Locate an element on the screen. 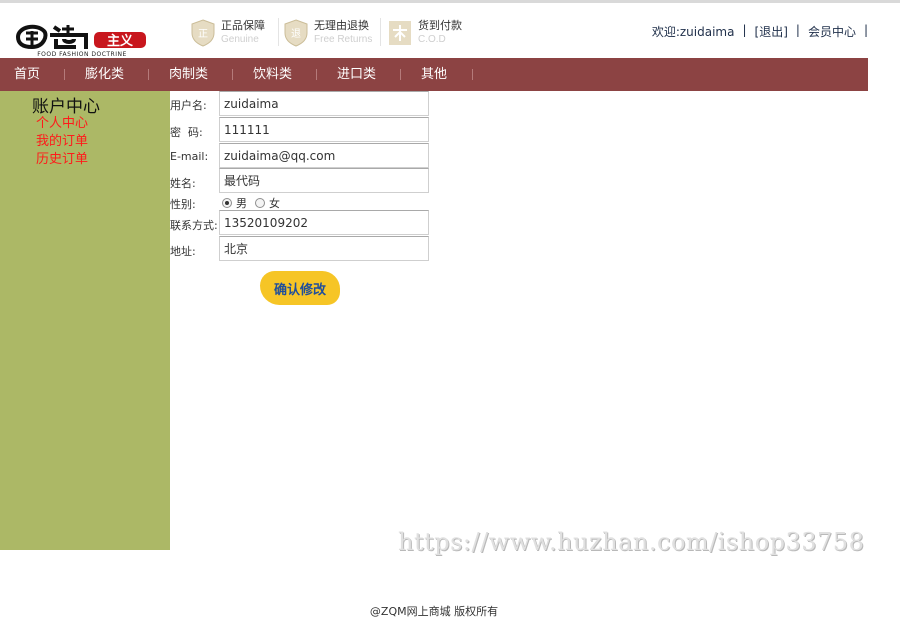 This screenshot has width=900, height=621. badge-cod-title: 货到付款 is located at coordinates (440, 25).